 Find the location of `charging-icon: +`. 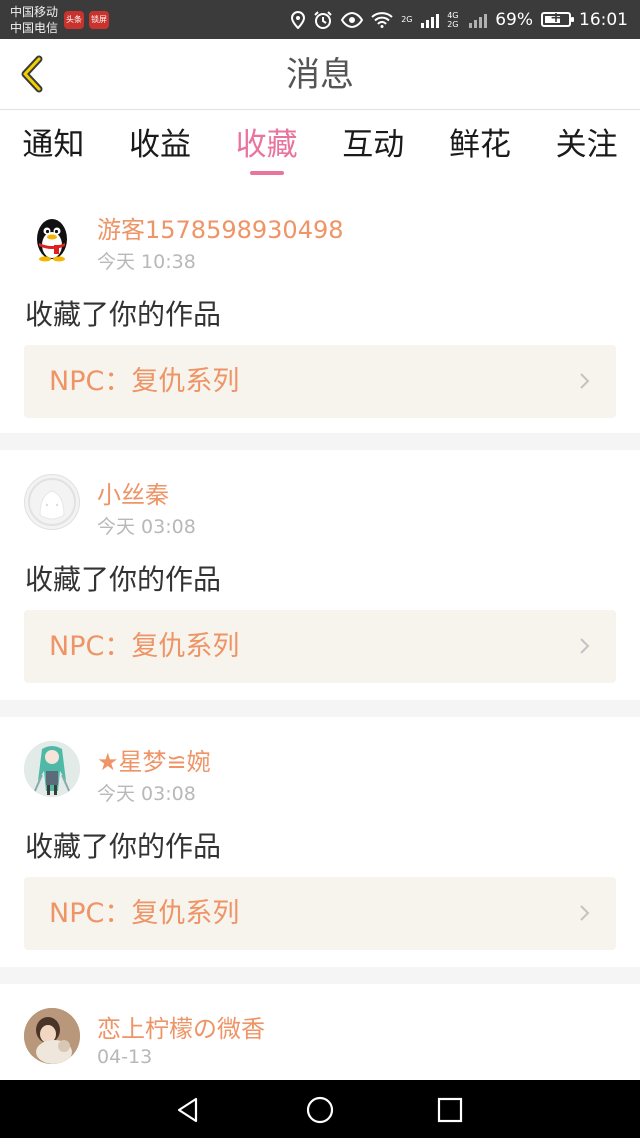

charging-icon: + is located at coordinates (556, 18).